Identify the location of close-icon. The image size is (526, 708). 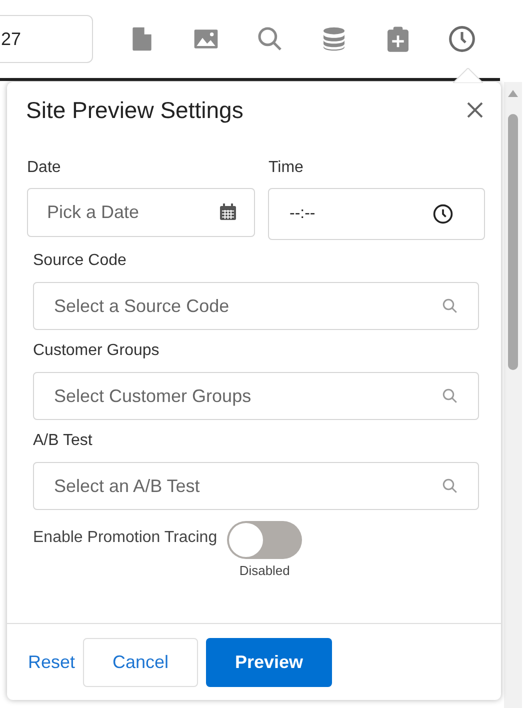
(475, 110).